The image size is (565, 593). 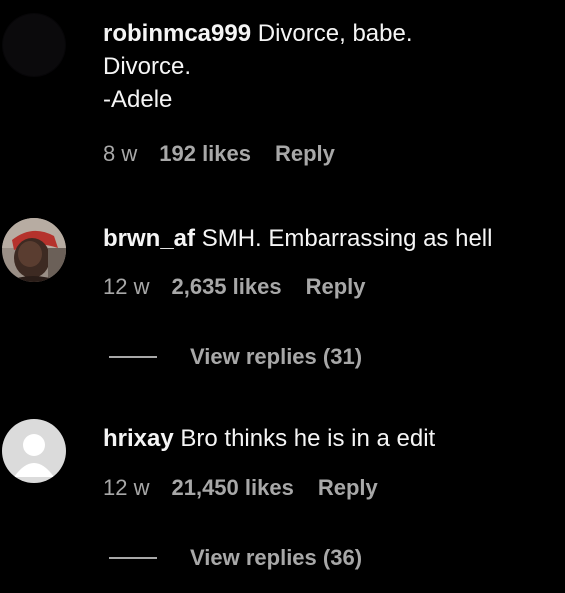 I want to click on comment-likes: 192 likes, so click(x=205, y=154).